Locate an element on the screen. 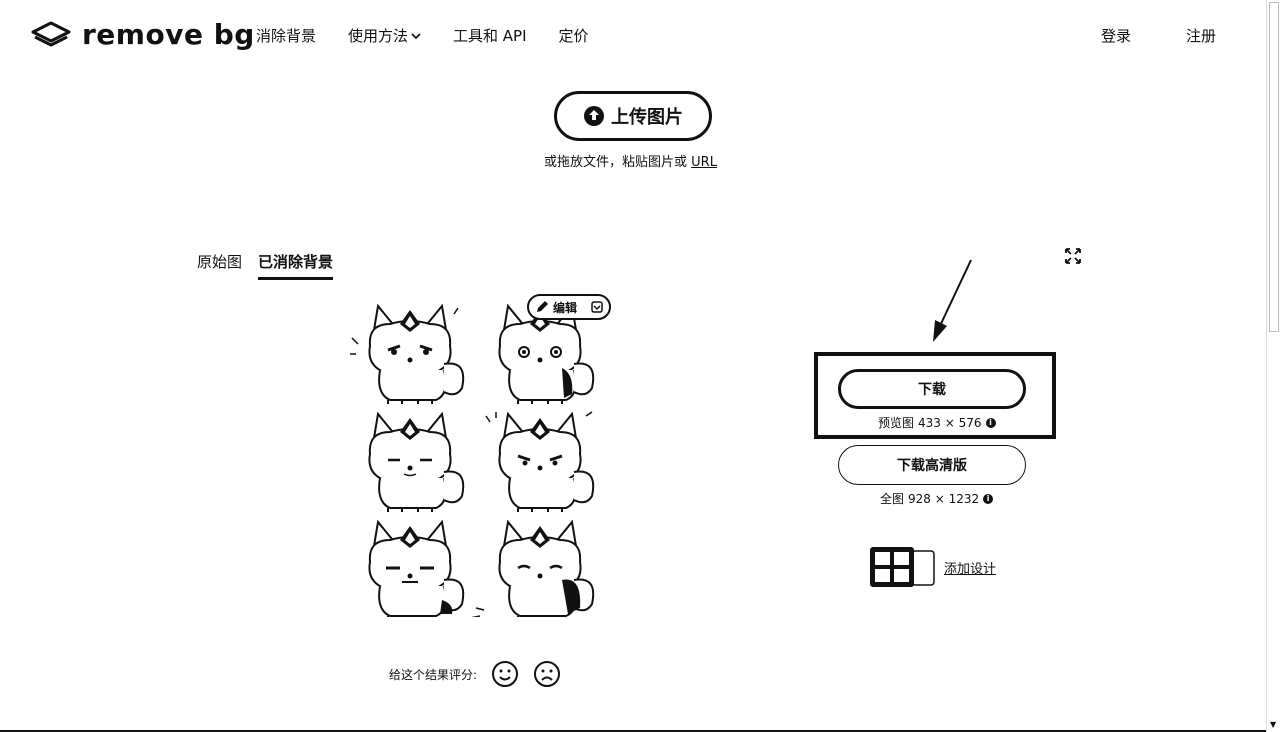  rating-label: 给这个结果评分: is located at coordinates (433, 674).